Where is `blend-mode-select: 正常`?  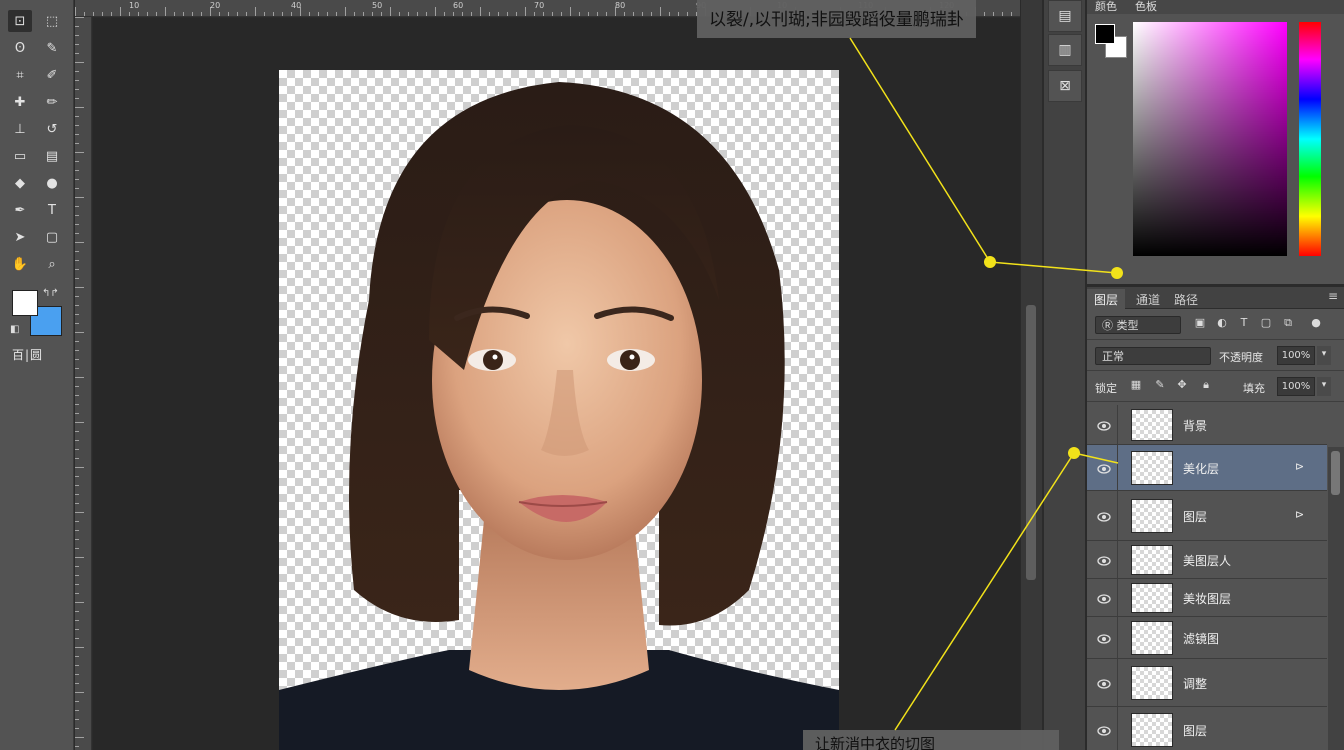
blend-mode-select: 正常 is located at coordinates (1153, 356).